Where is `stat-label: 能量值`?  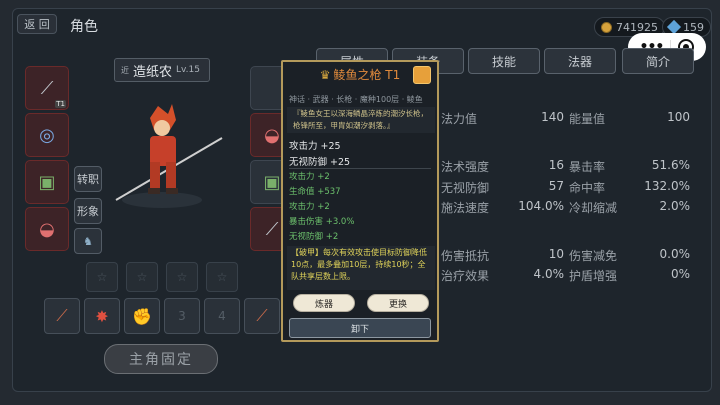 stat-label: 能量值 is located at coordinates (587, 119).